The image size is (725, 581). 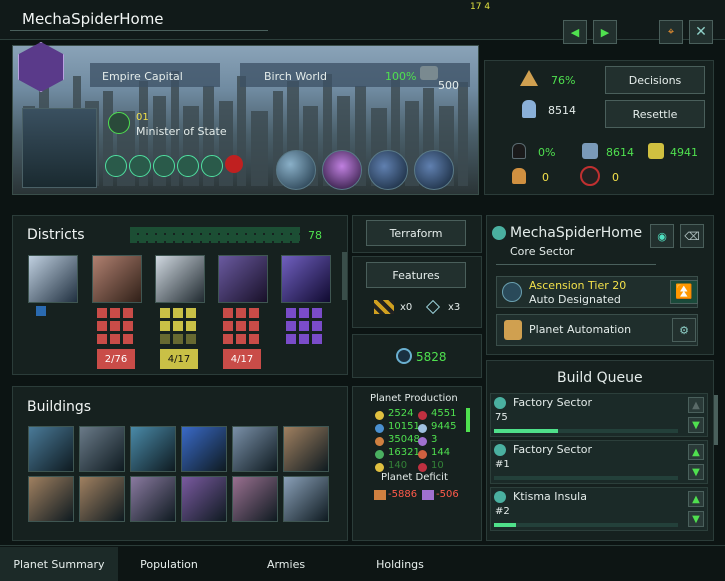 What do you see at coordinates (179, 359) in the screenshot?
I see `district-generator-label: 4/17` at bounding box center [179, 359].